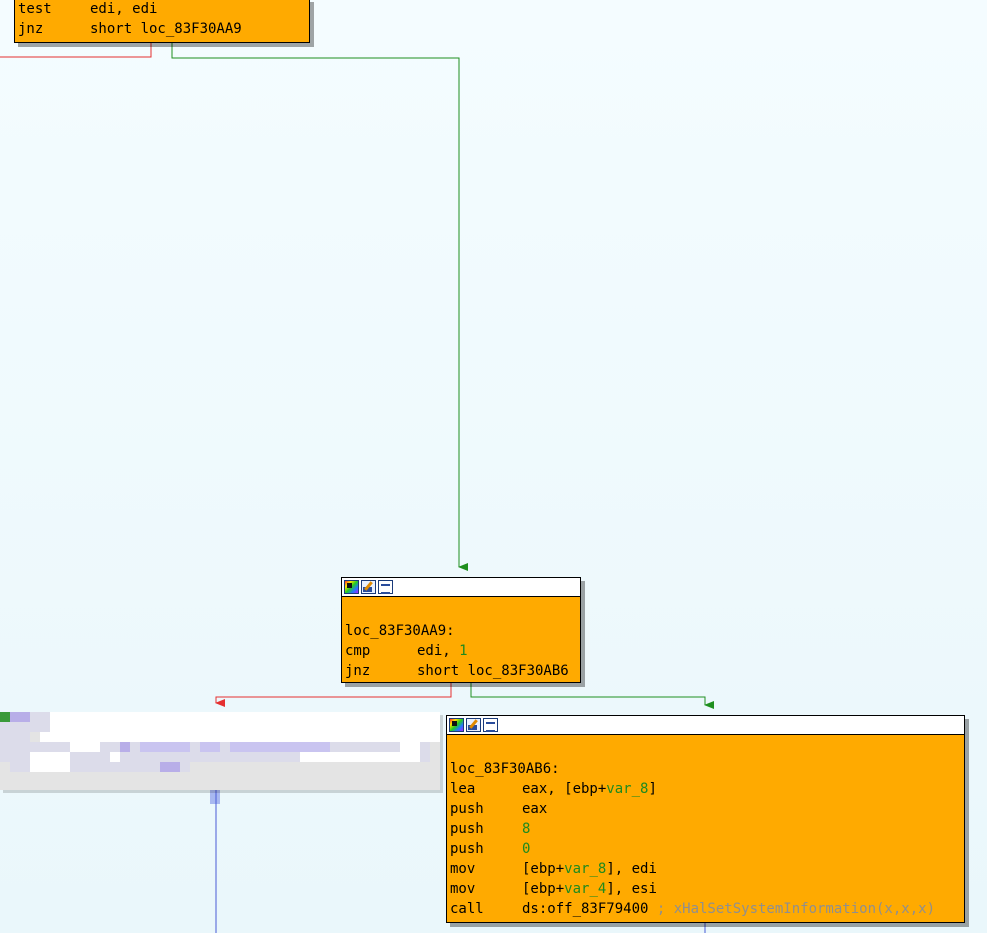 Image resolution: width=987 pixels, height=933 pixels. What do you see at coordinates (705, 769) in the screenshot?
I see `block-label: loc_83F30AB6:` at bounding box center [705, 769].